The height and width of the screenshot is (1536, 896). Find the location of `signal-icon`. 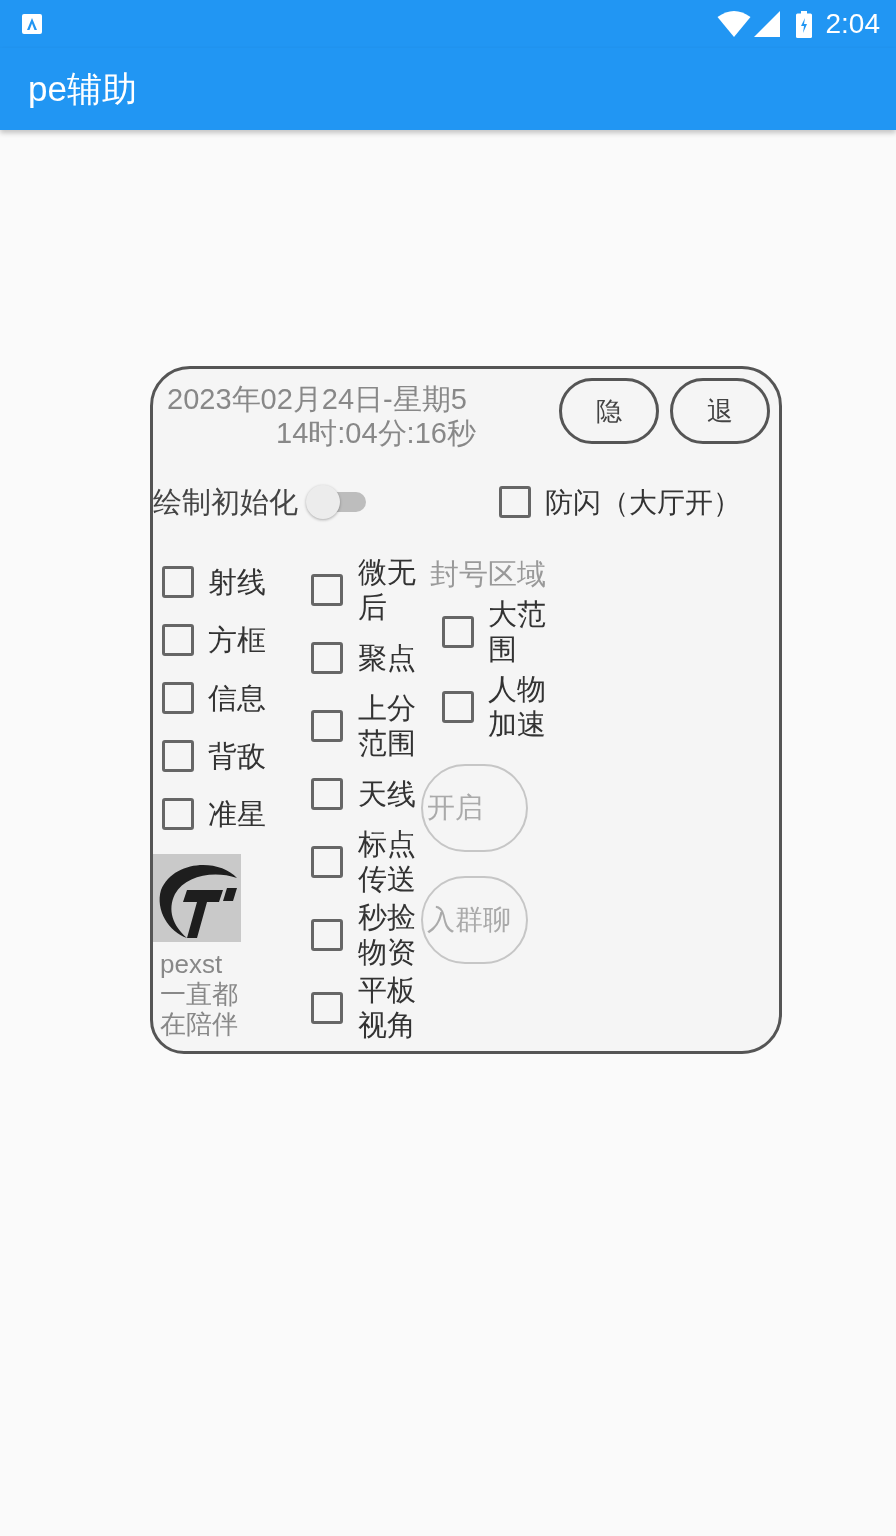

signal-icon is located at coordinates (766, 24).